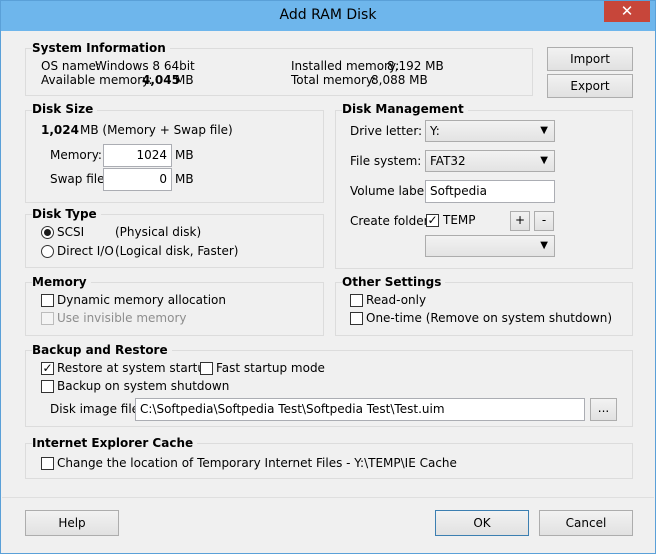 Image resolution: width=656 pixels, height=554 pixels. Describe the element at coordinates (70, 66) in the screenshot. I see `os-name-label: OS name:` at that location.